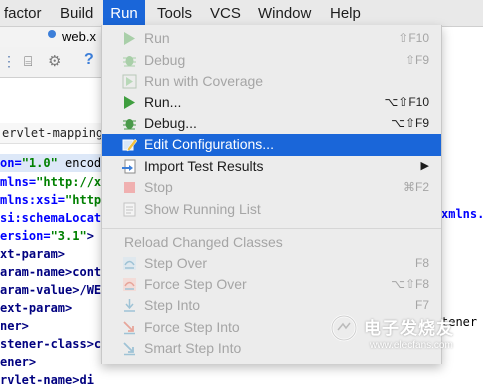 Image resolution: width=483 pixels, height=389 pixels. What do you see at coordinates (271, 81) in the screenshot?
I see `menu-item-run-with-coverage: Run with Coverage` at bounding box center [271, 81].